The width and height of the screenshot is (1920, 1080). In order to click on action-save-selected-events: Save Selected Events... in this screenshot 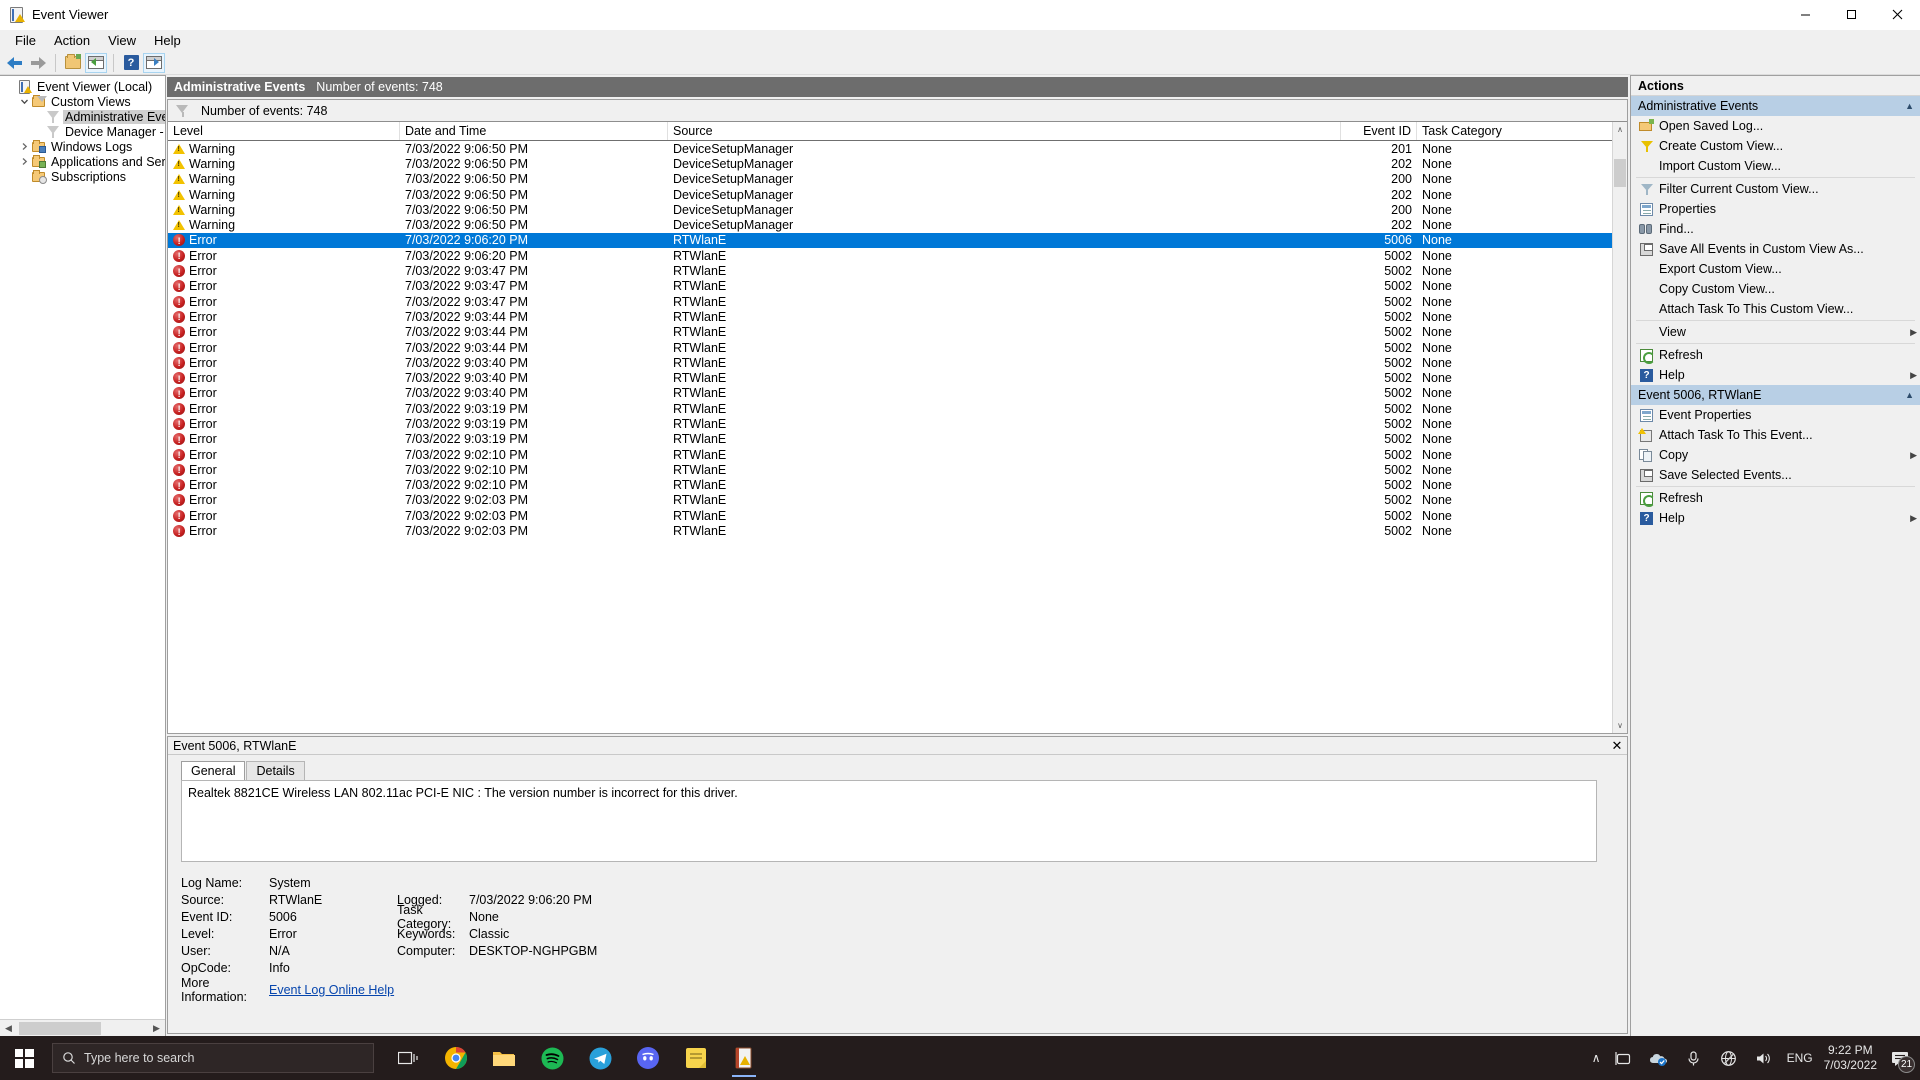, I will do `click(1775, 475)`.